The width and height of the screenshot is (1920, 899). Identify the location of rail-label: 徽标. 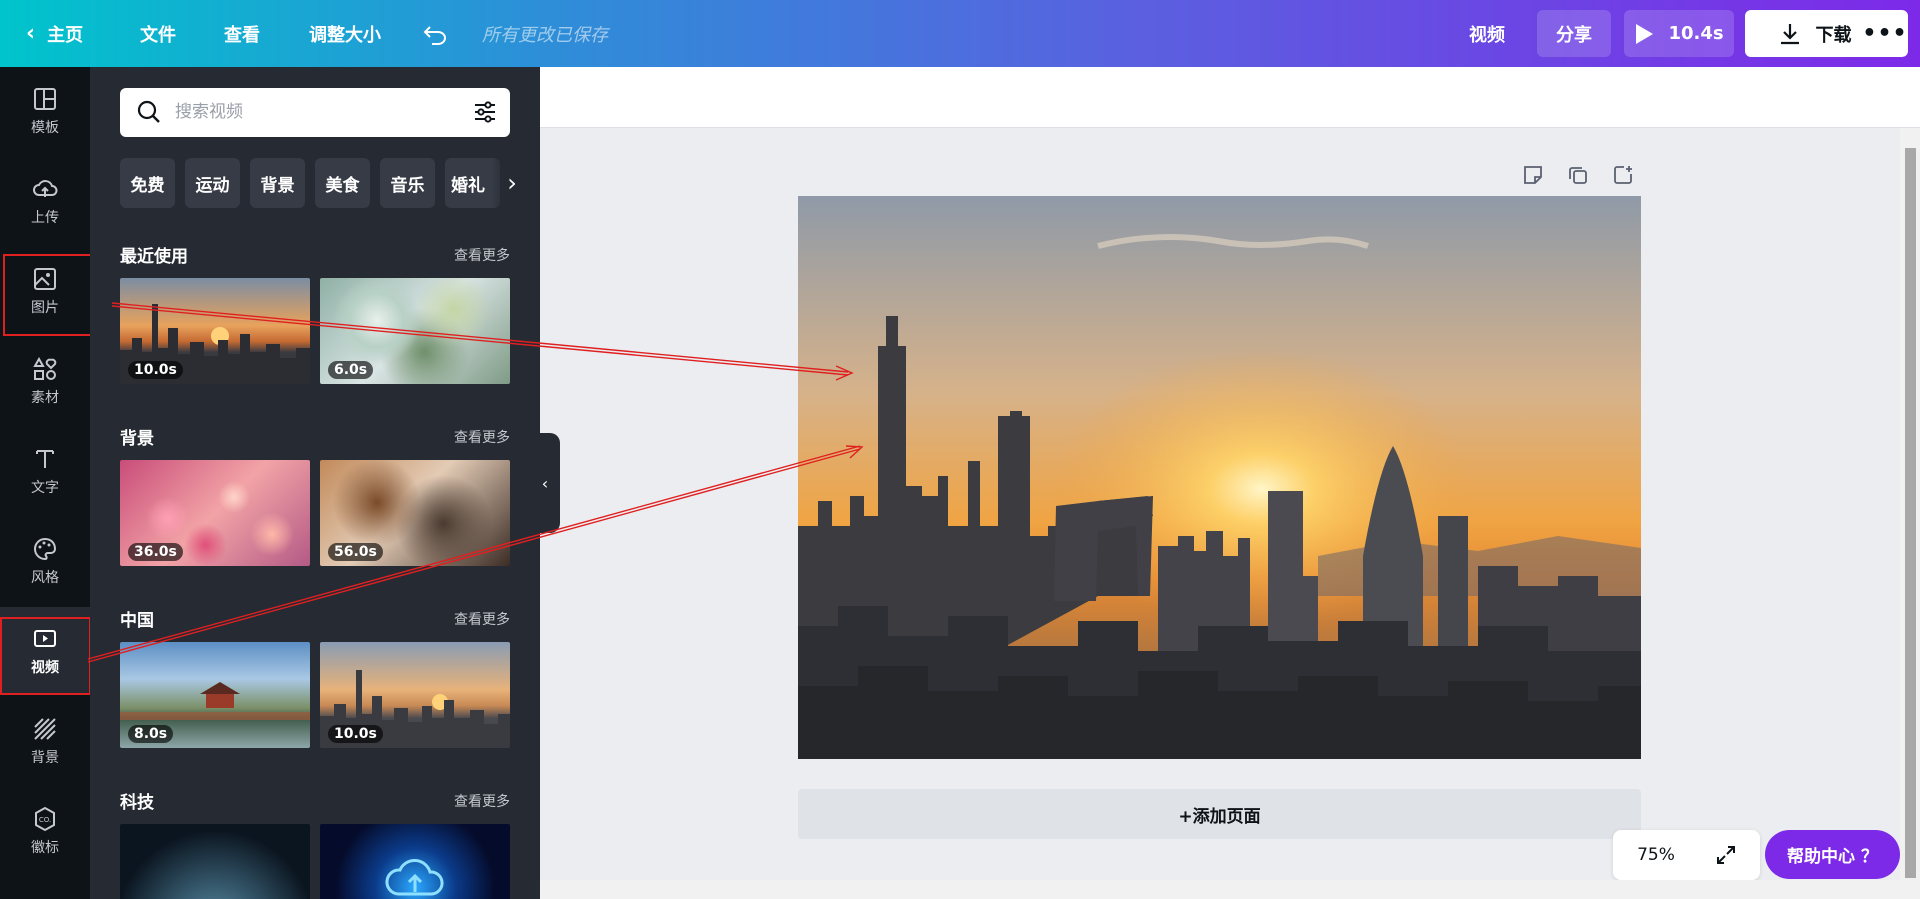
(45, 847).